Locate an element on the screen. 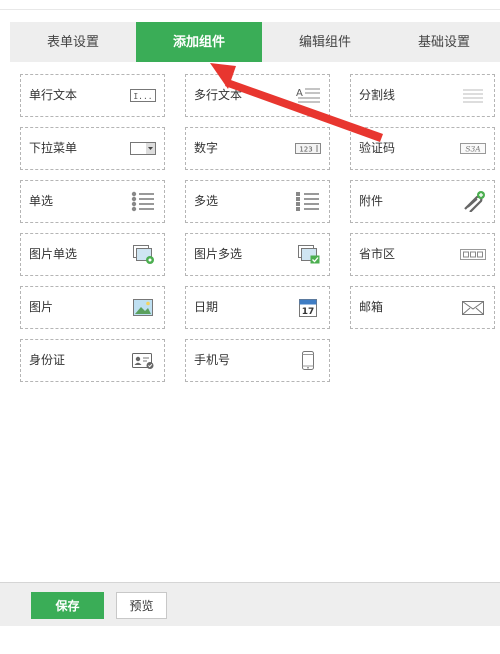  captcha-icon: S3A is located at coordinates (473, 148).